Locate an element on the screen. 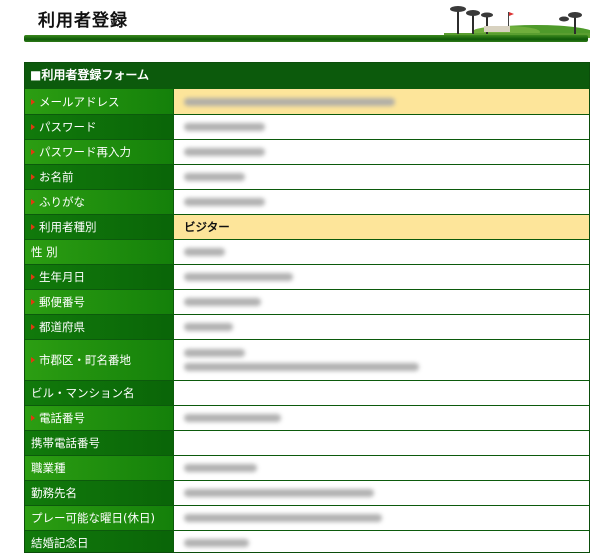  form-row: 電話番号 is located at coordinates (307, 418).